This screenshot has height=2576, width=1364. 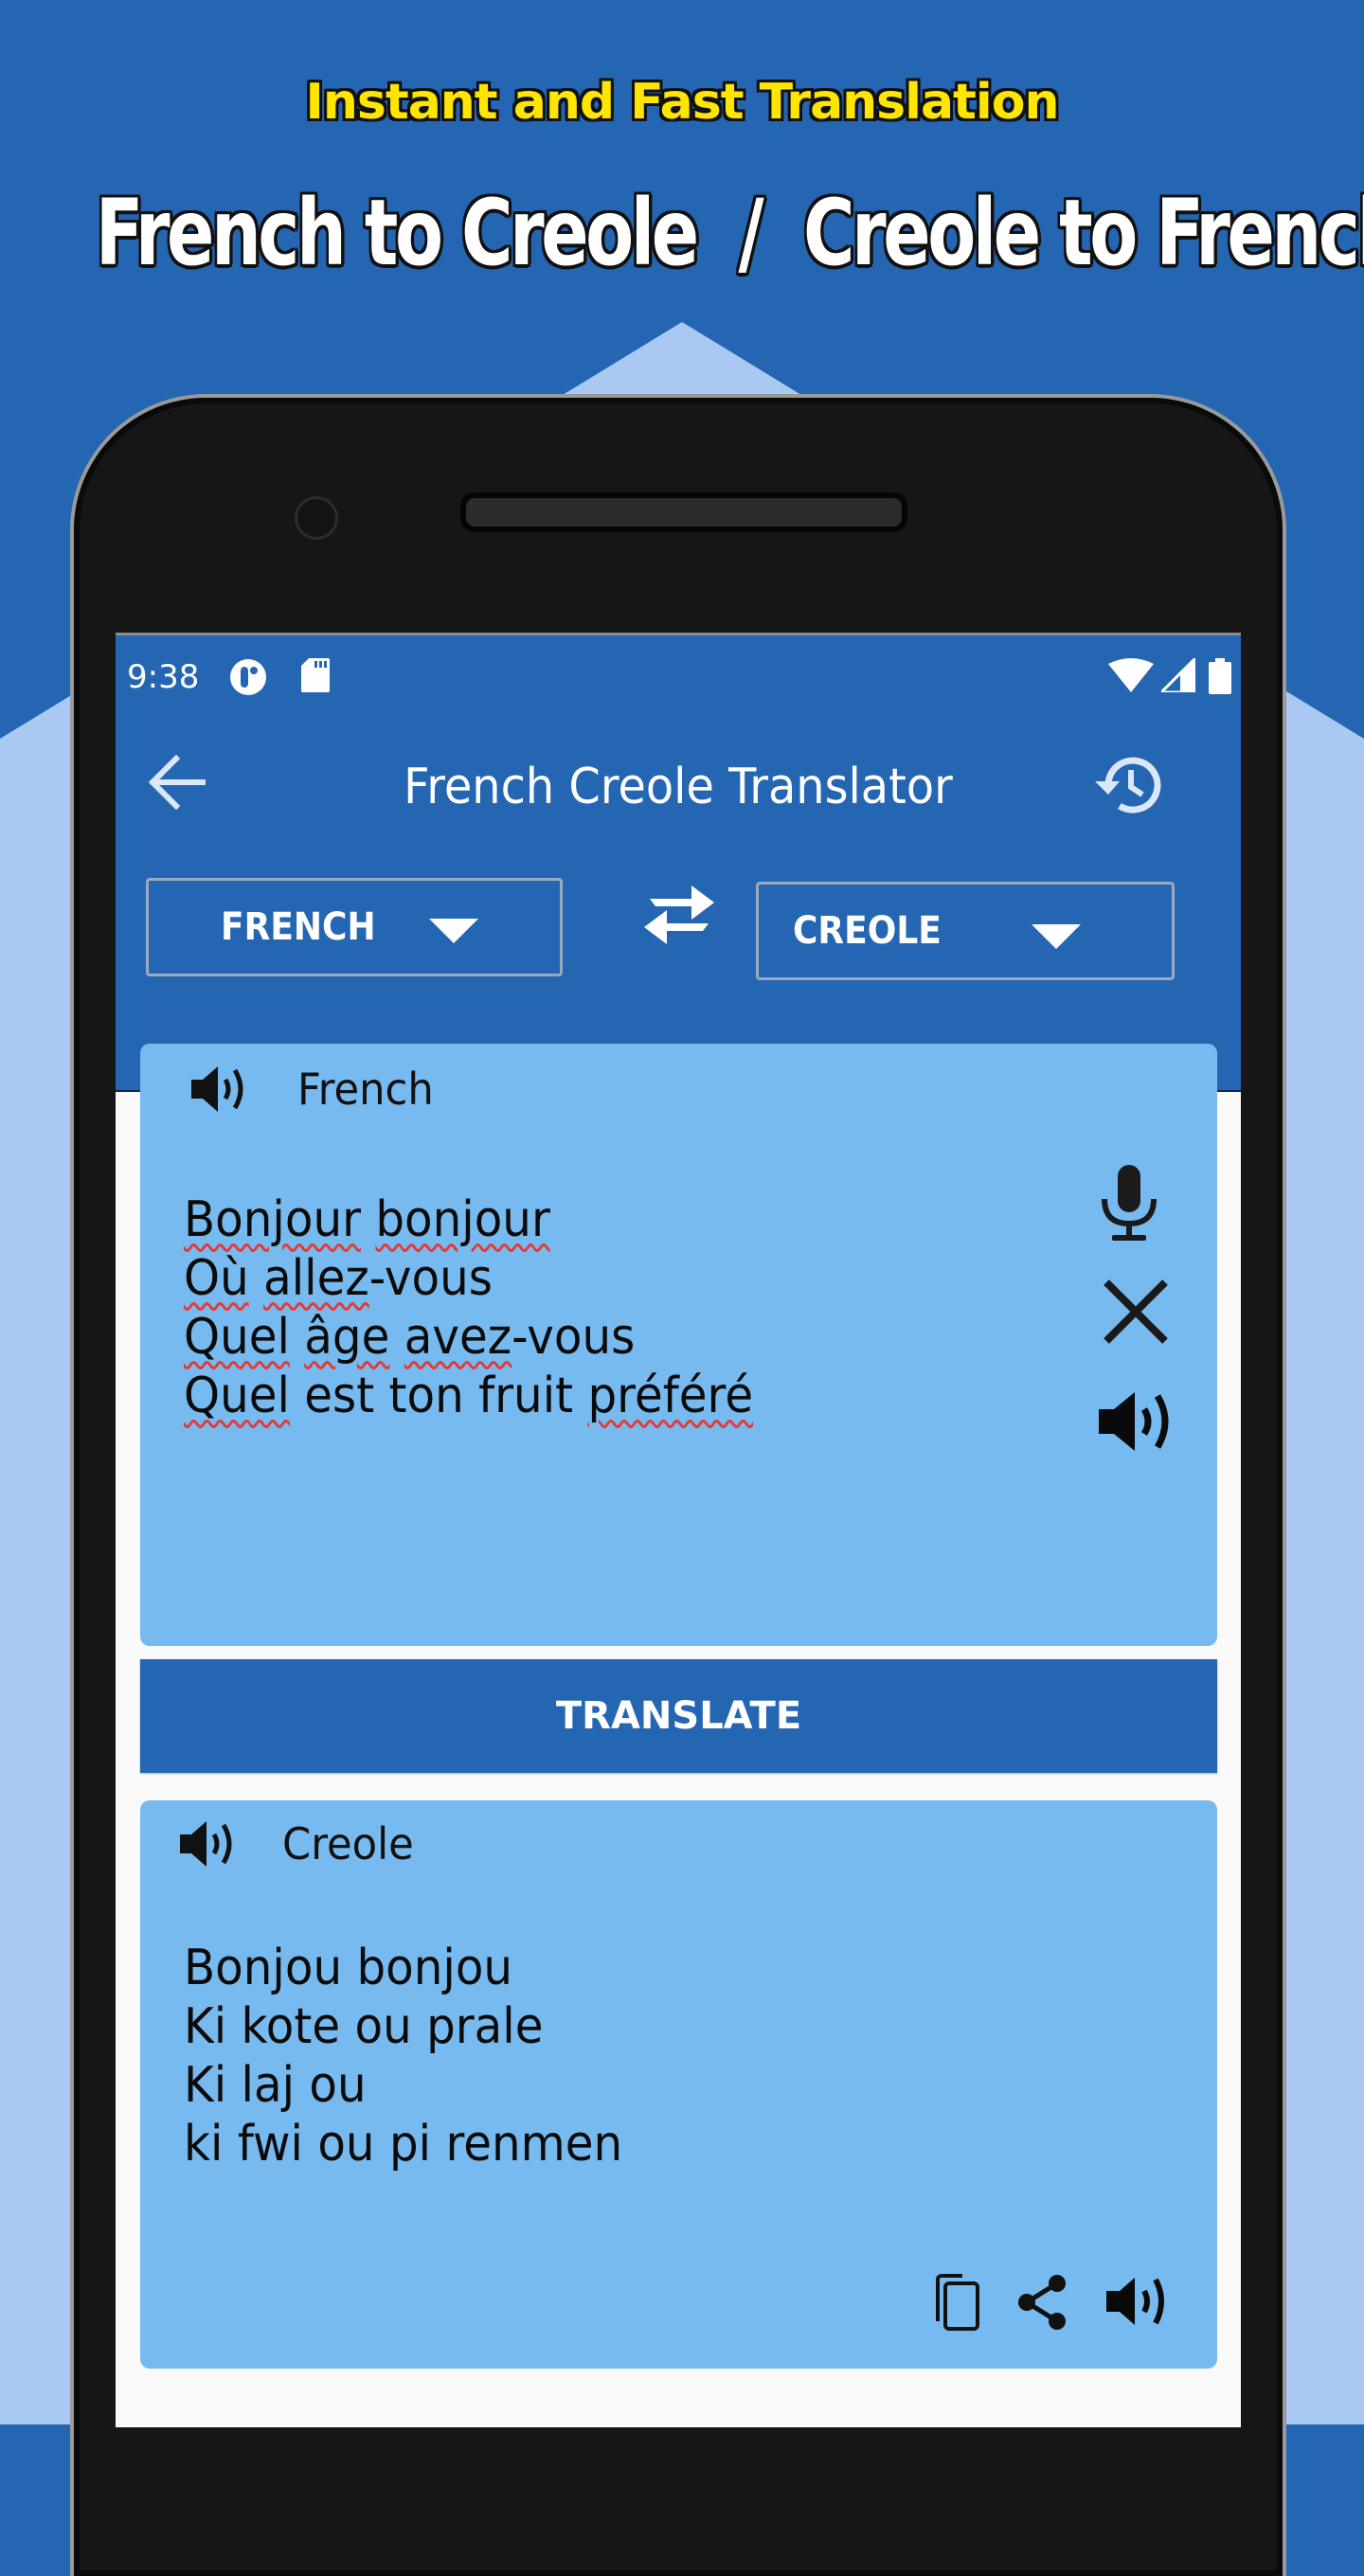 What do you see at coordinates (248, 677) in the screenshot?
I see `notification-app-icon` at bounding box center [248, 677].